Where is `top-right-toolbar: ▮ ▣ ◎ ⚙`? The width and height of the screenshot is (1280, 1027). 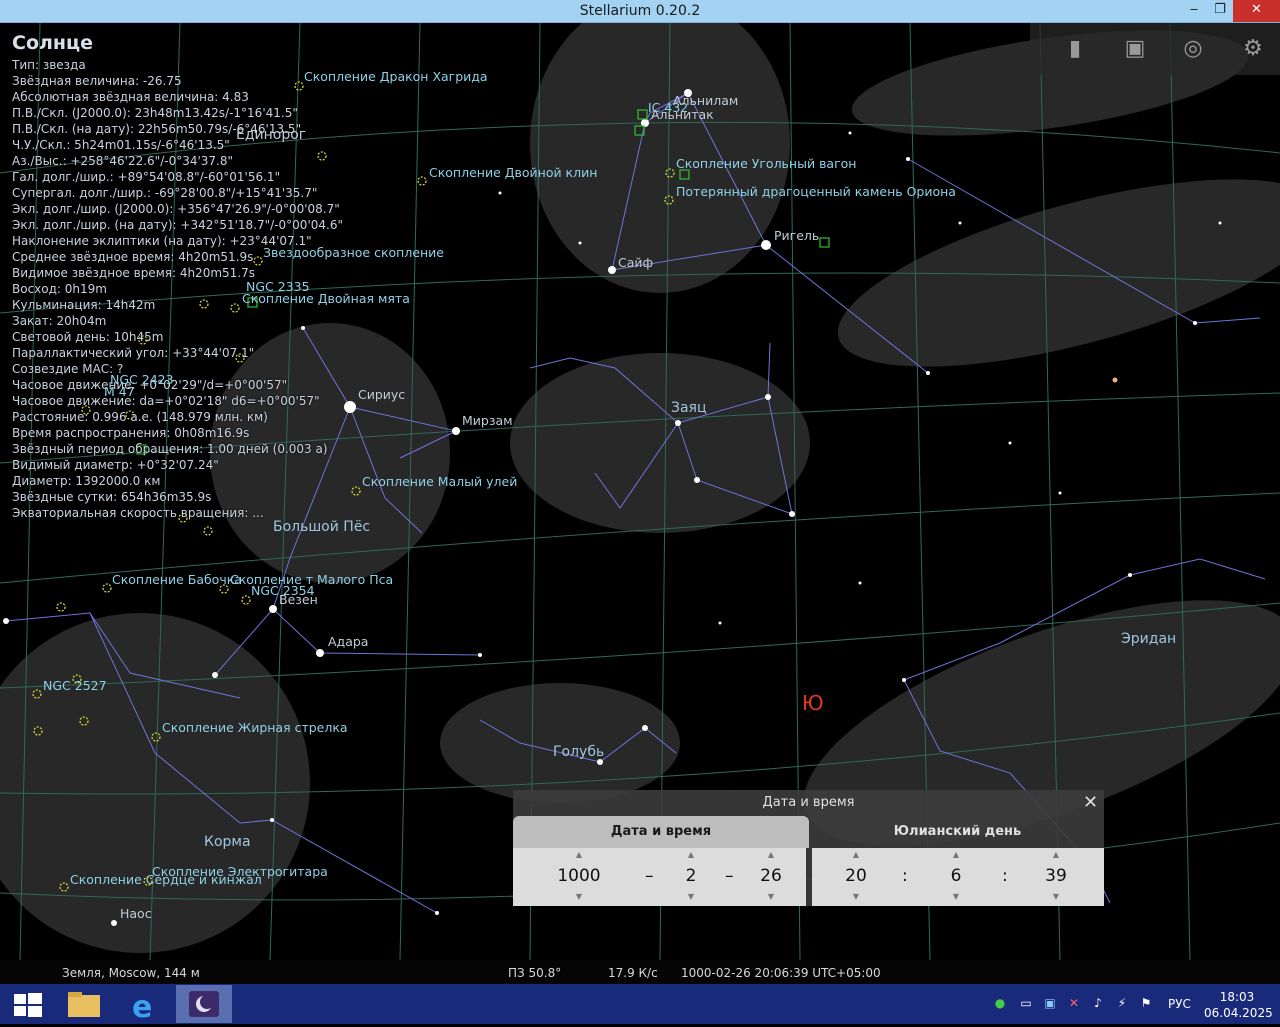 top-right-toolbar: ▮ ▣ ◎ ⚙ is located at coordinates (1155, 49).